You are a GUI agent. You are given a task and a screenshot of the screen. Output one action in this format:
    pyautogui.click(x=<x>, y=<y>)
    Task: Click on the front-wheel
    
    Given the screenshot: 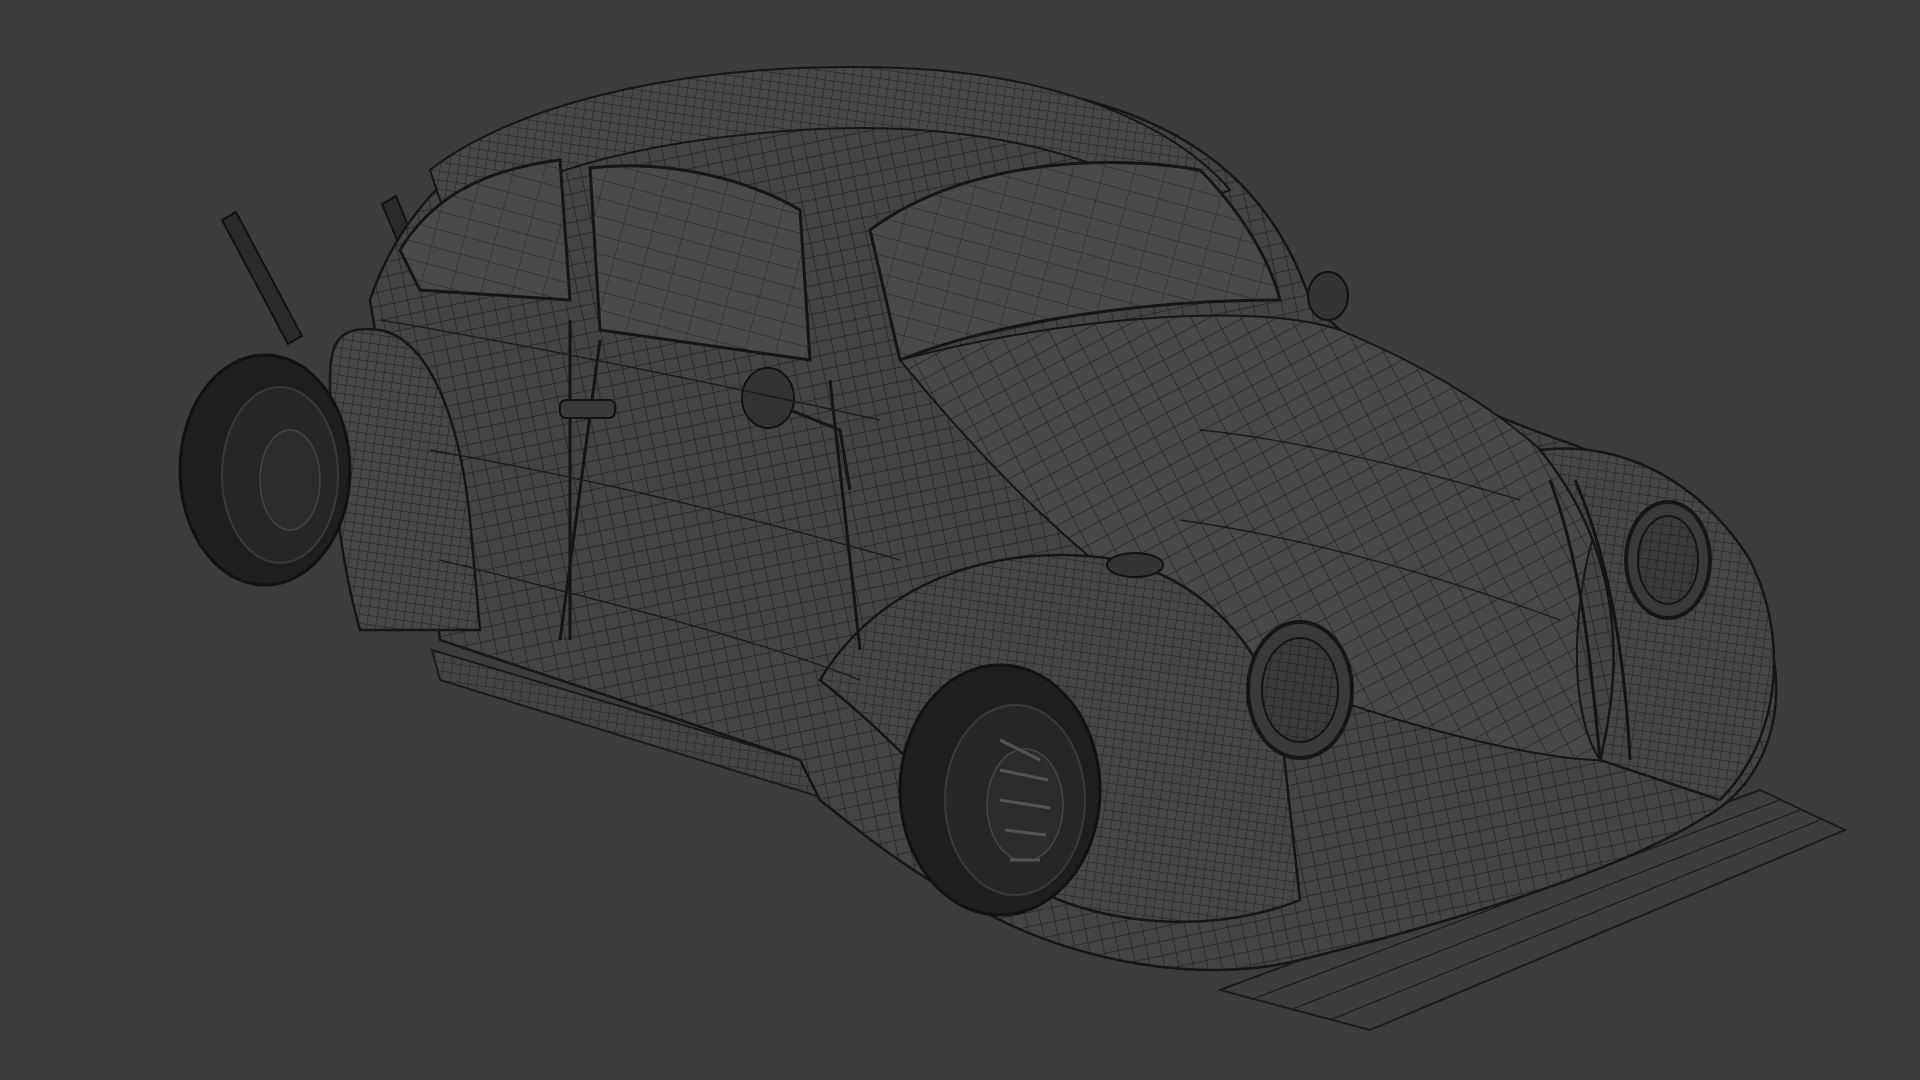 What is the action you would take?
    pyautogui.click(x=1000, y=790)
    